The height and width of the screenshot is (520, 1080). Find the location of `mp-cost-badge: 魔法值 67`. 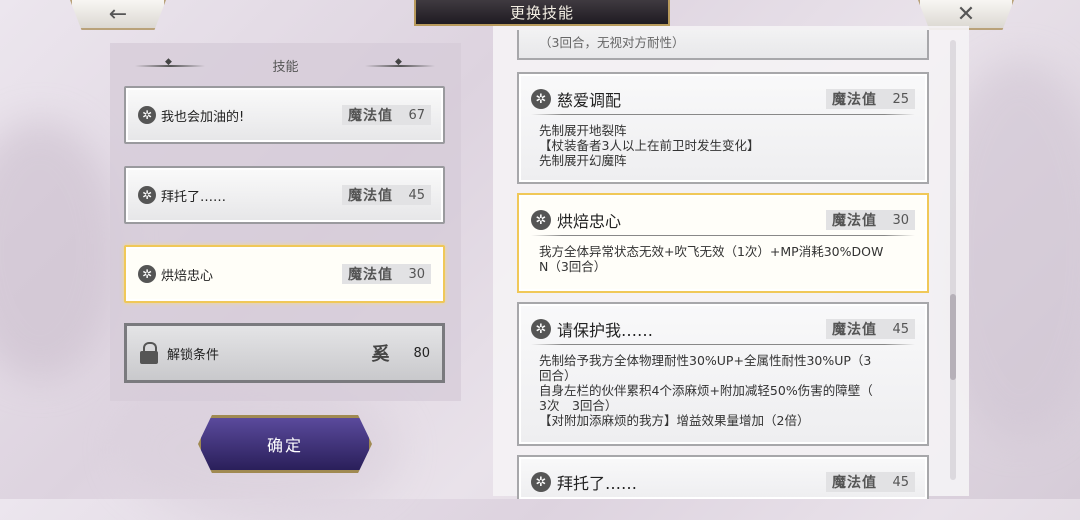

mp-cost-badge: 魔法值 67 is located at coordinates (386, 115).